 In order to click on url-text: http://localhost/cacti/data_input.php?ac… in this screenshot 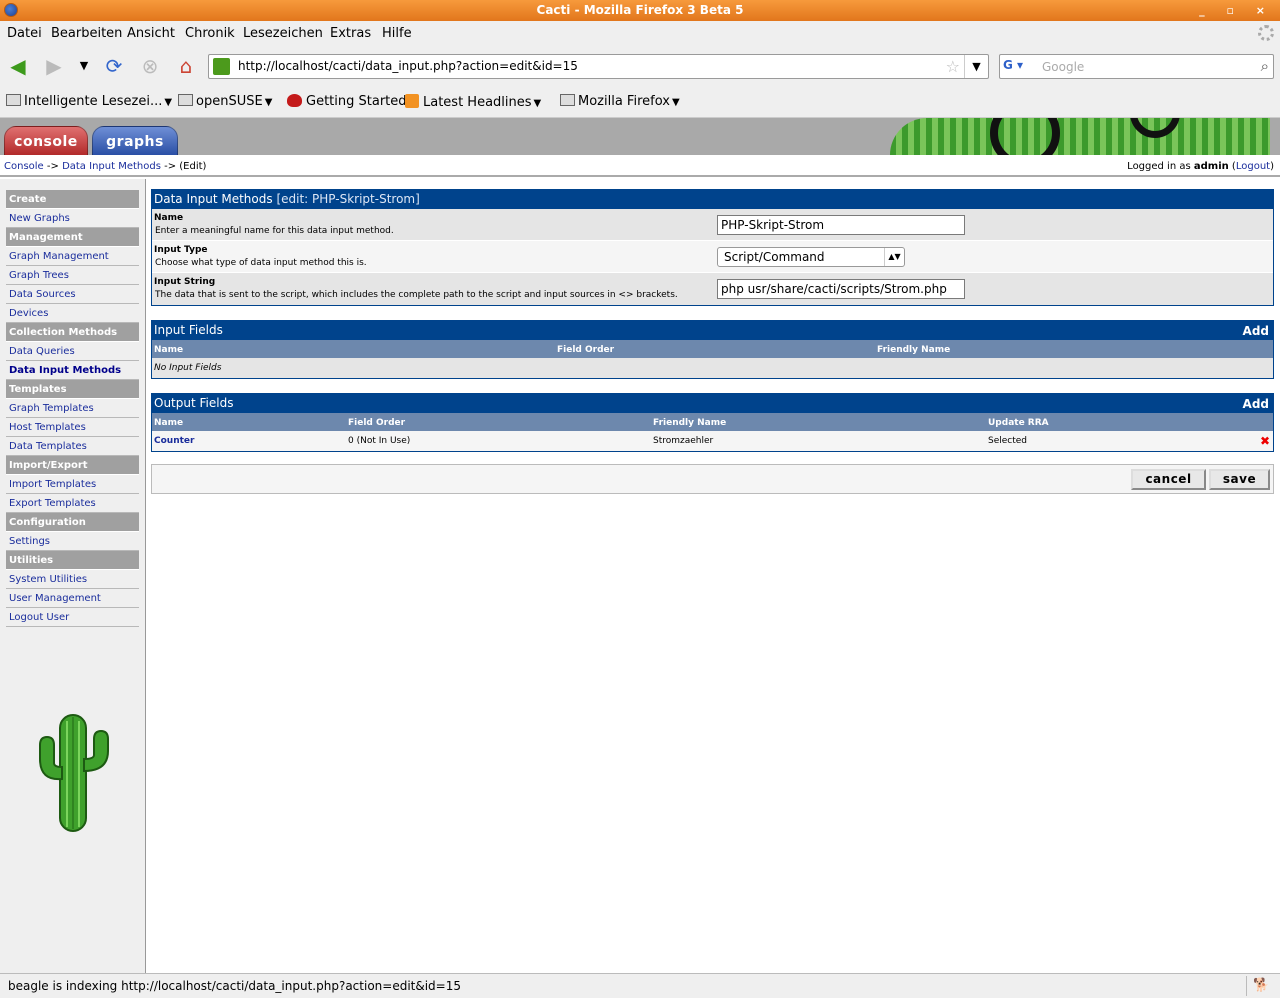, I will do `click(408, 66)`.